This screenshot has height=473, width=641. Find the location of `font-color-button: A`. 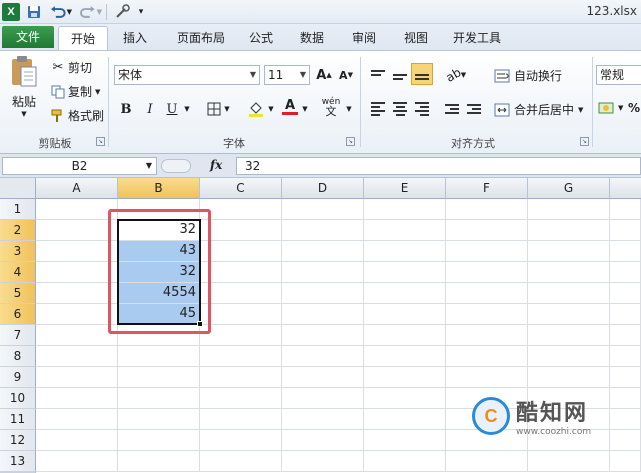

font-color-button: A is located at coordinates (290, 107).